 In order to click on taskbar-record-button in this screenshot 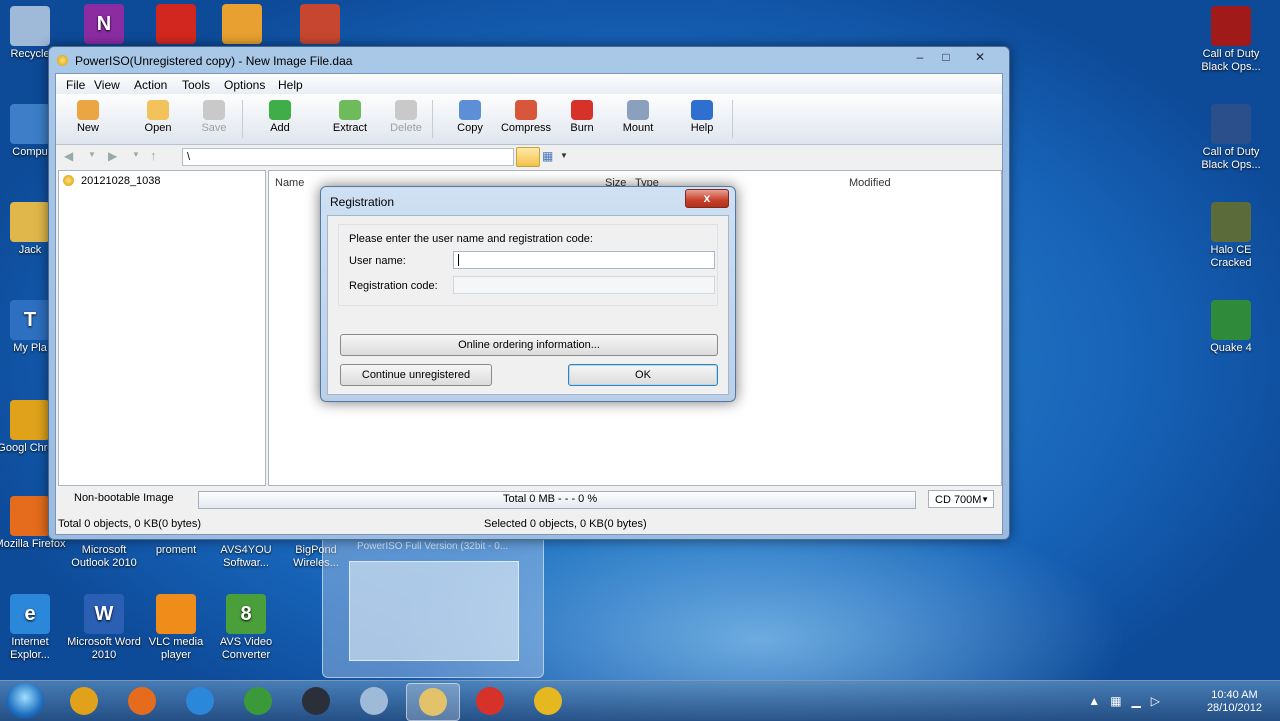, I will do `click(490, 701)`.